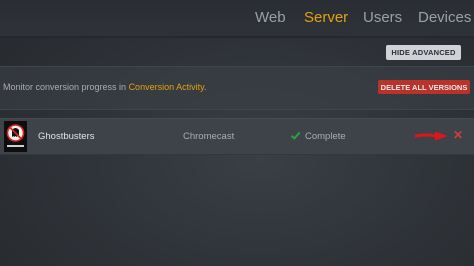 This screenshot has width=474, height=266. I want to click on nav-tab-server: Server, so click(326, 17).